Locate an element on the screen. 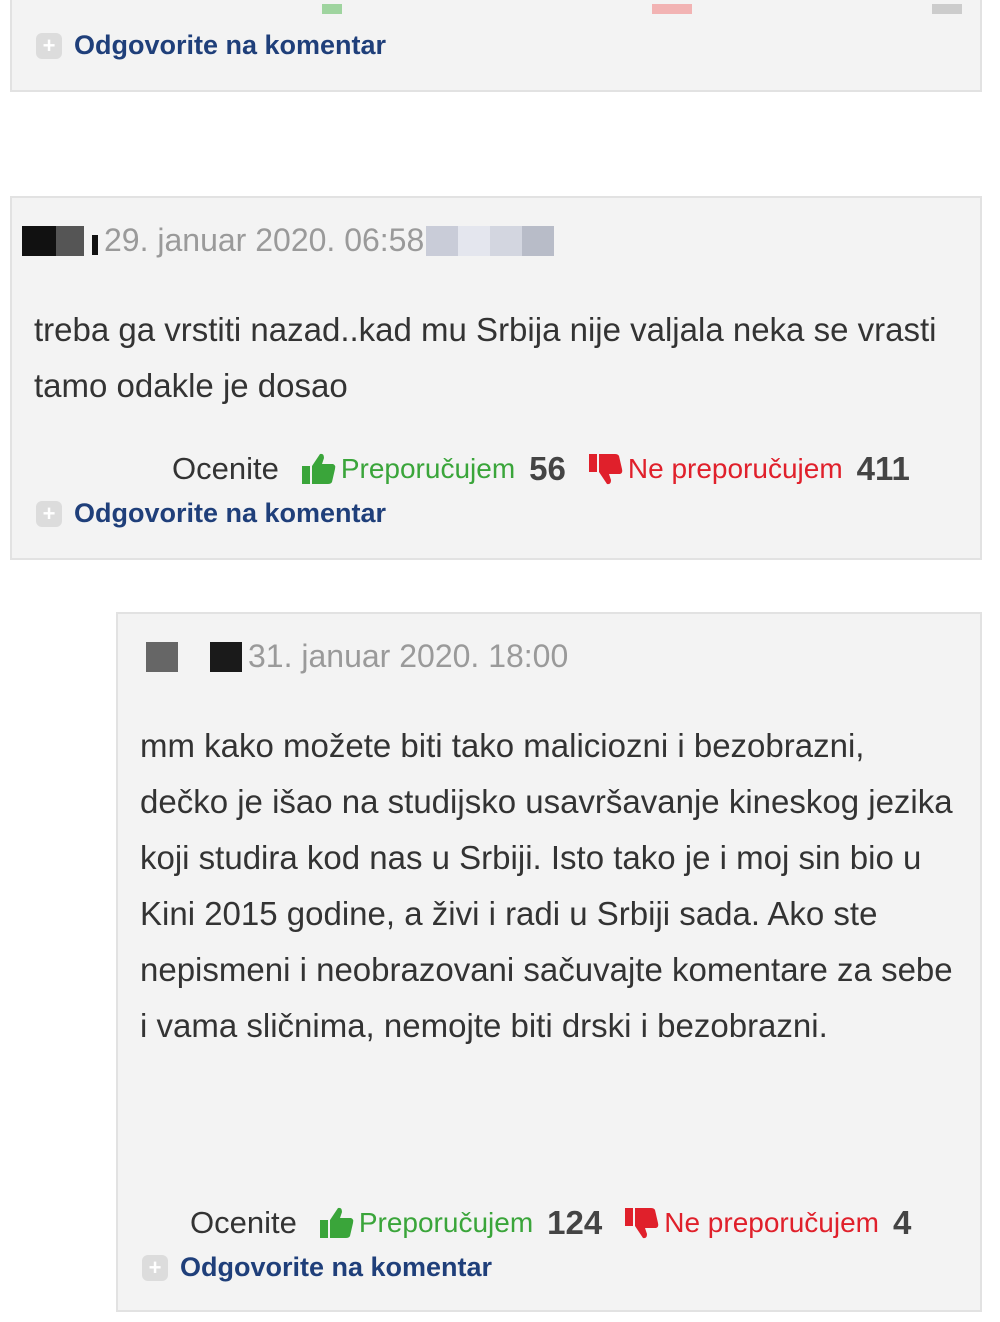  comment-meta: 29. januar 2020. 06:58 is located at coordinates (288, 240).